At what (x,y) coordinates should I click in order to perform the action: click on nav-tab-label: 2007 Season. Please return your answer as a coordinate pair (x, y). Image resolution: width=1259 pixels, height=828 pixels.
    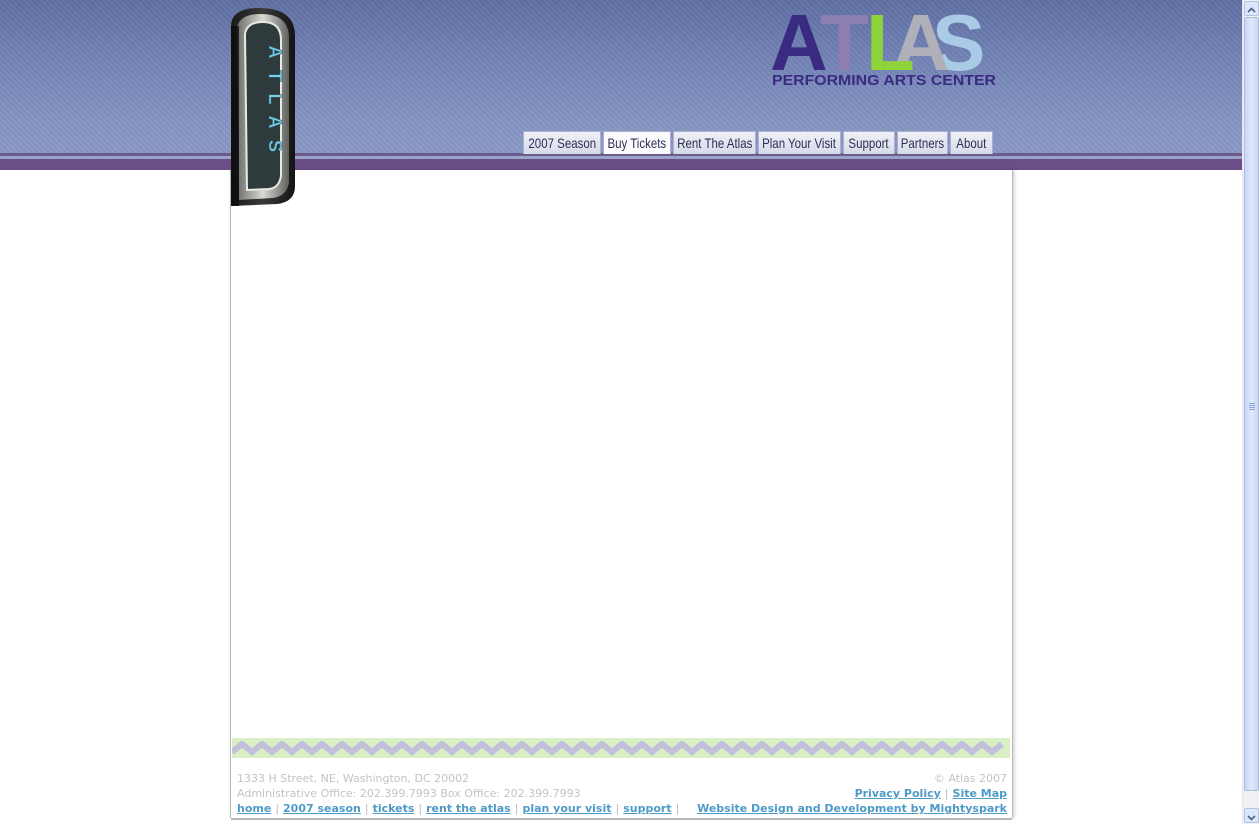
    Looking at the image, I should click on (562, 143).